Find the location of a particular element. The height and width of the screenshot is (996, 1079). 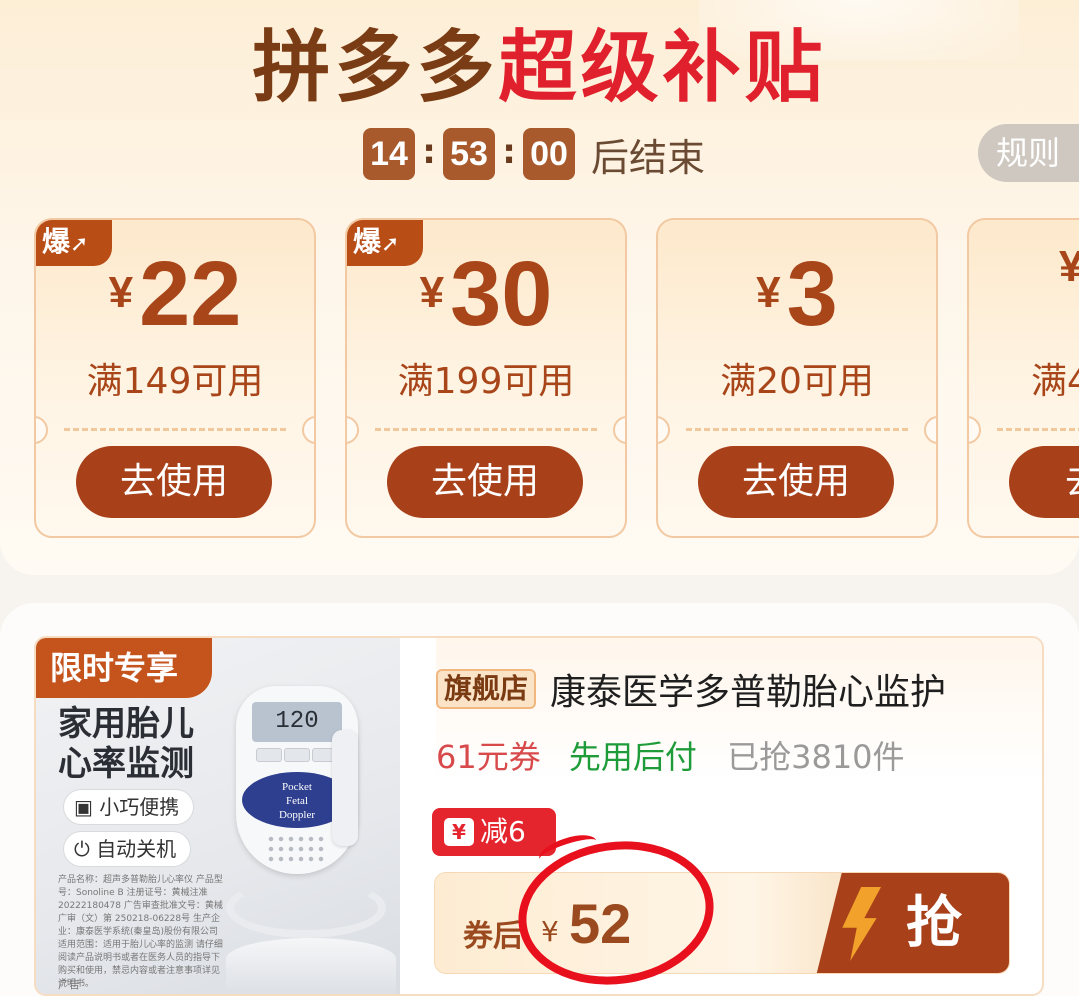

coupon-amount: ¥22 is located at coordinates (175, 294).